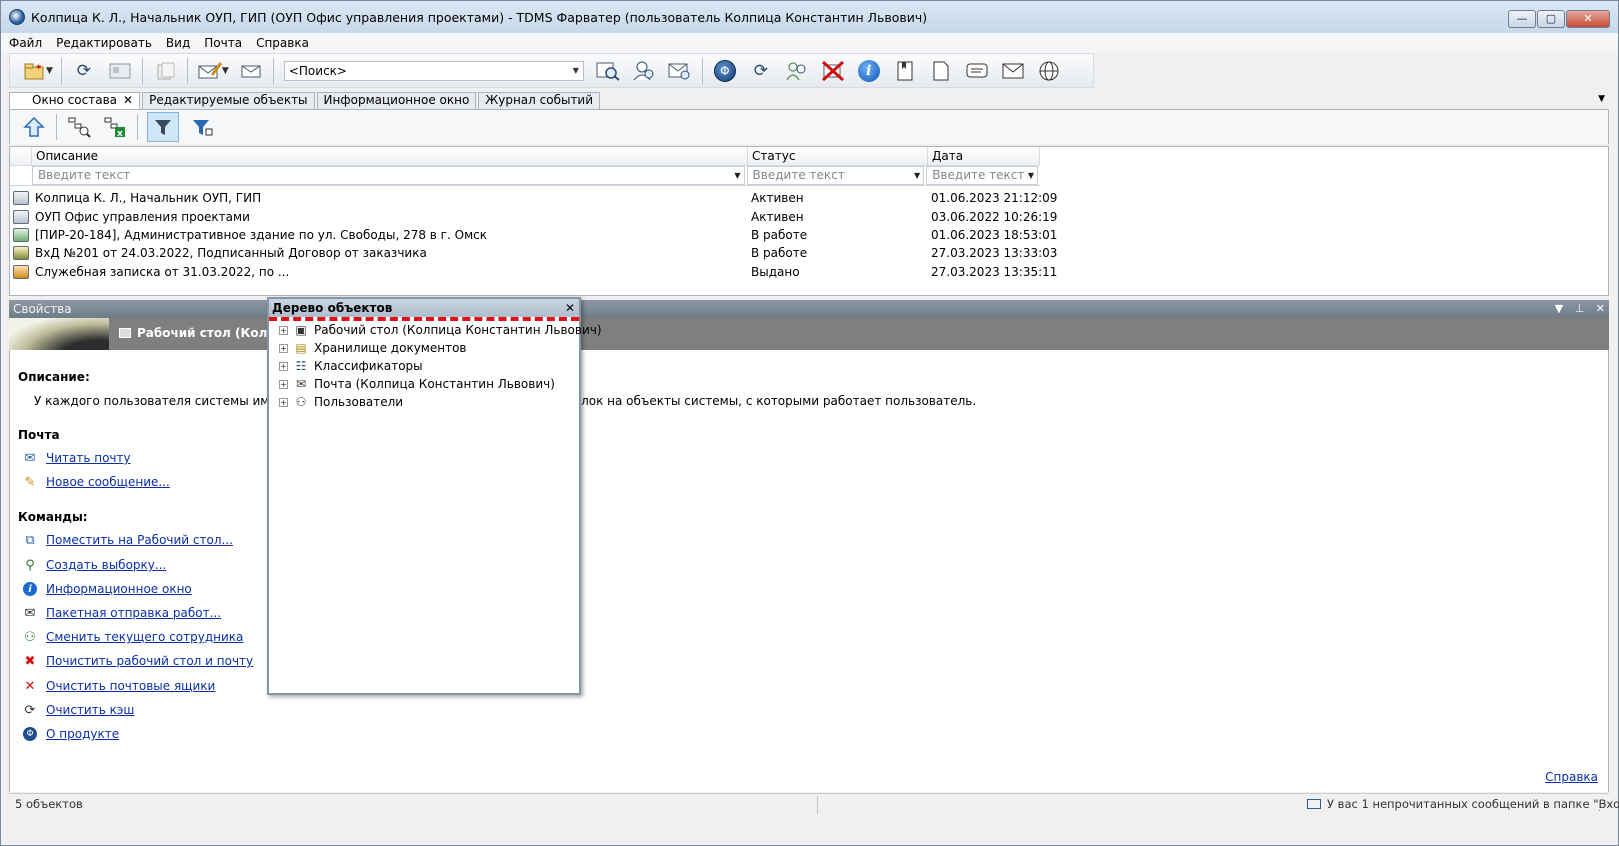 This screenshot has width=1619, height=846. I want to click on banner-artwork, so click(59, 334).